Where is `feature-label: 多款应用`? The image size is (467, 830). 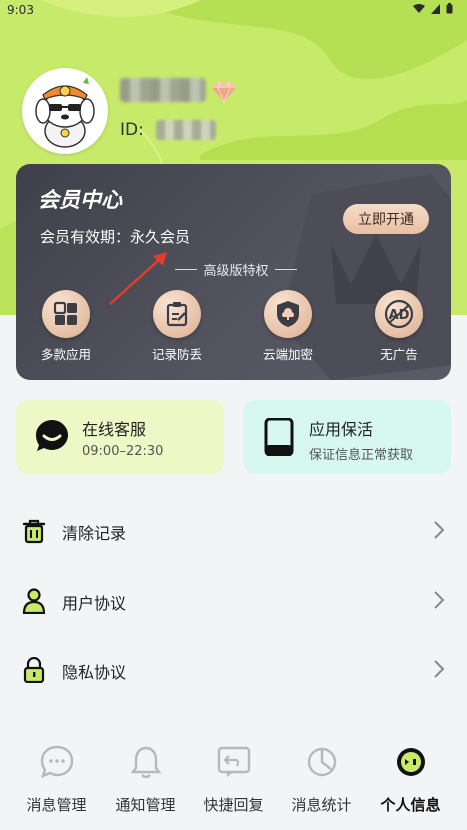
feature-label: 多款应用 is located at coordinates (65, 354).